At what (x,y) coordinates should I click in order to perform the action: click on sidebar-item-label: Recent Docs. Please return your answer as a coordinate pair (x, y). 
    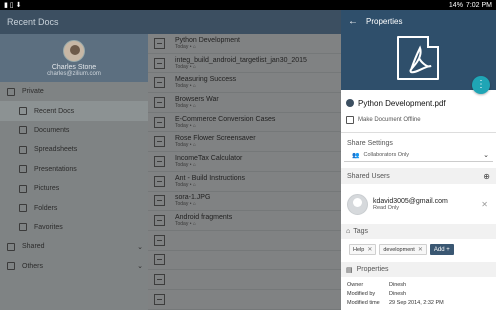
    Looking at the image, I should click on (54, 111).